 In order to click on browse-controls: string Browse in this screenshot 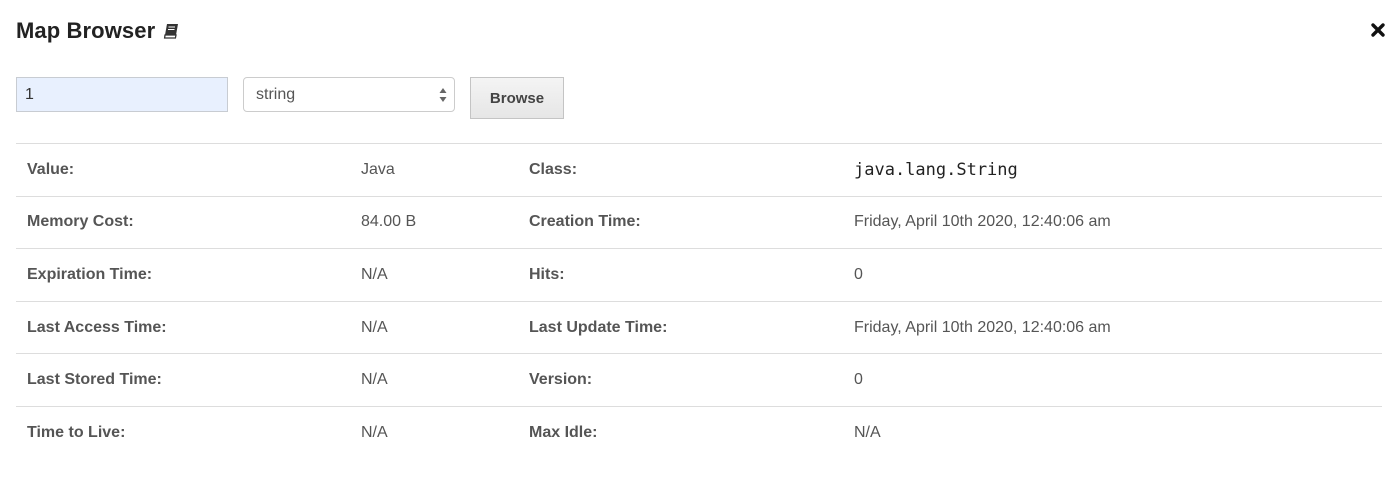, I will do `click(290, 98)`.